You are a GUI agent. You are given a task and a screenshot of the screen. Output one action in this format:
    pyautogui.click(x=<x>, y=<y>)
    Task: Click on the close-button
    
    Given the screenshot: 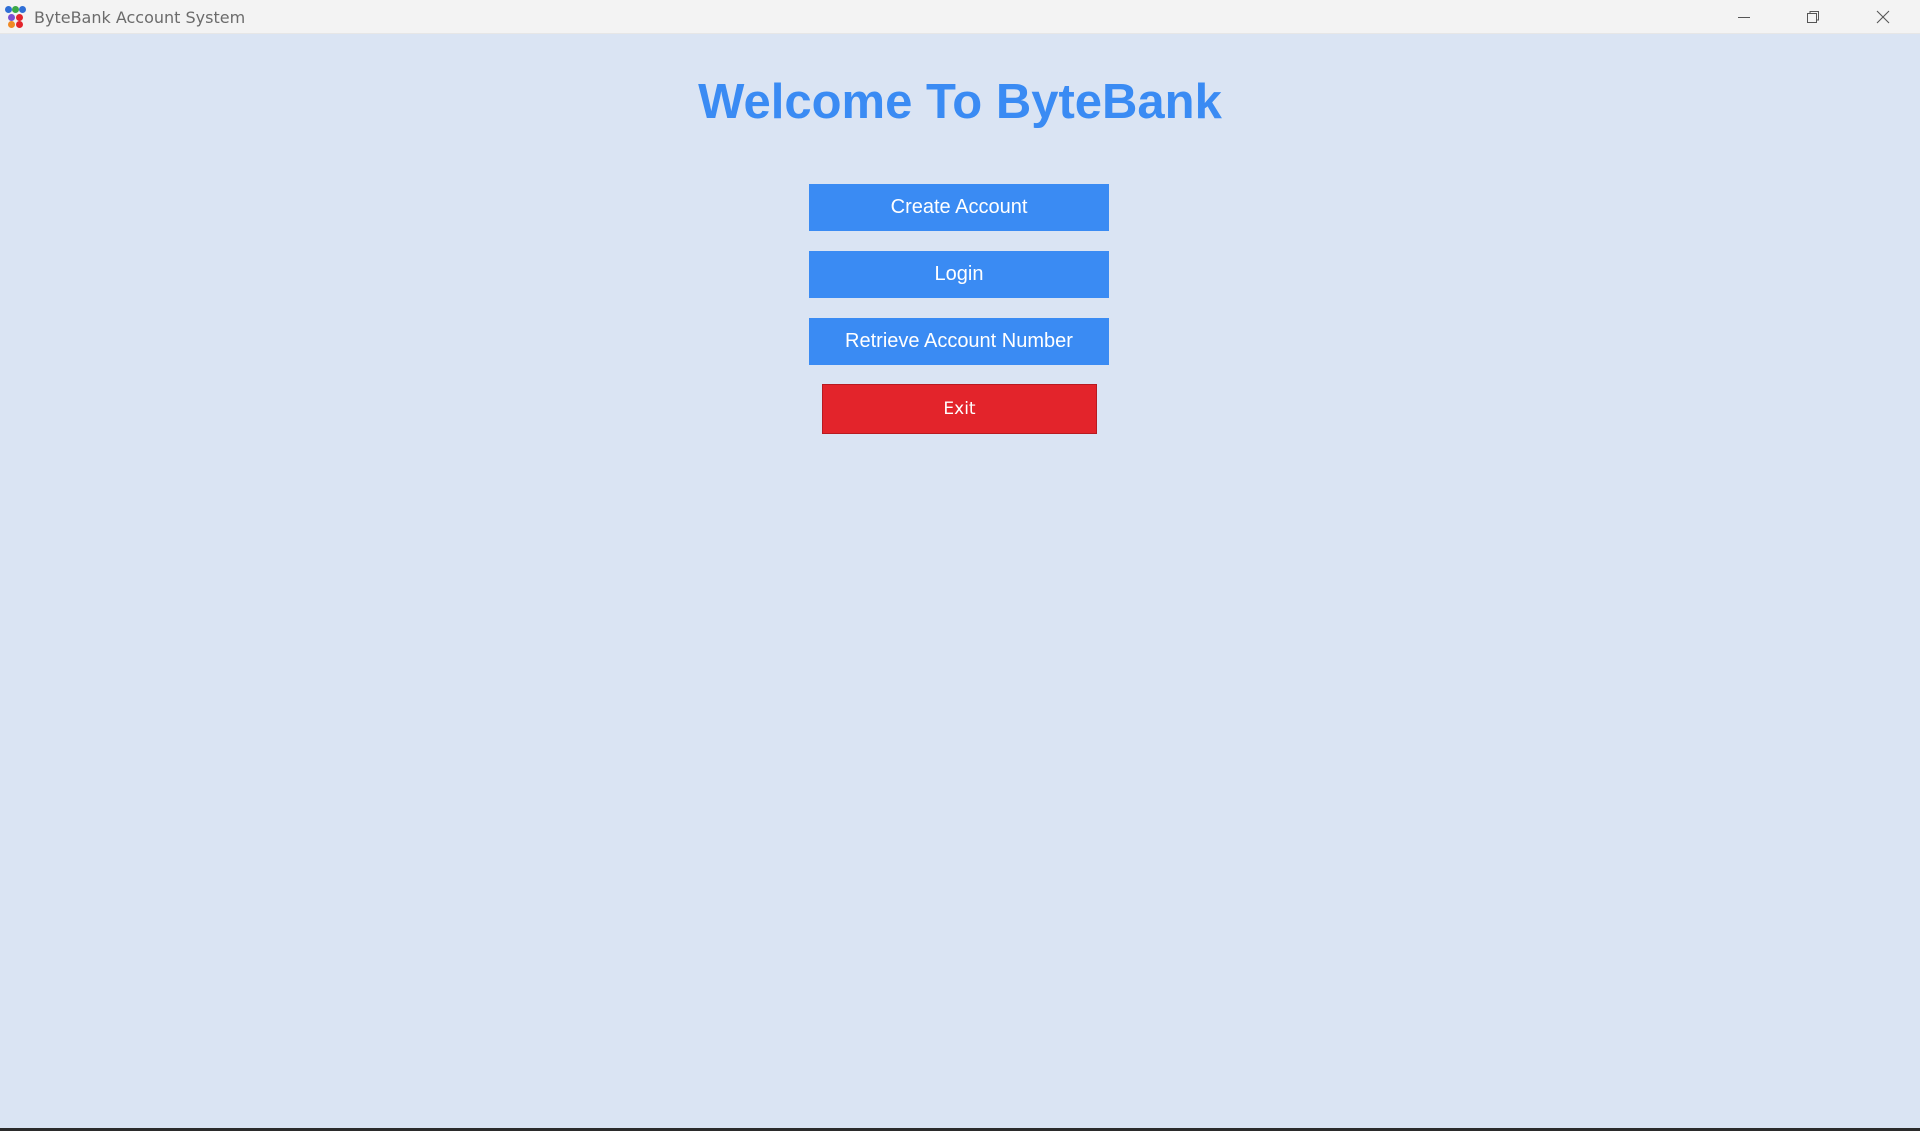 What is the action you would take?
    pyautogui.click(x=1883, y=17)
    